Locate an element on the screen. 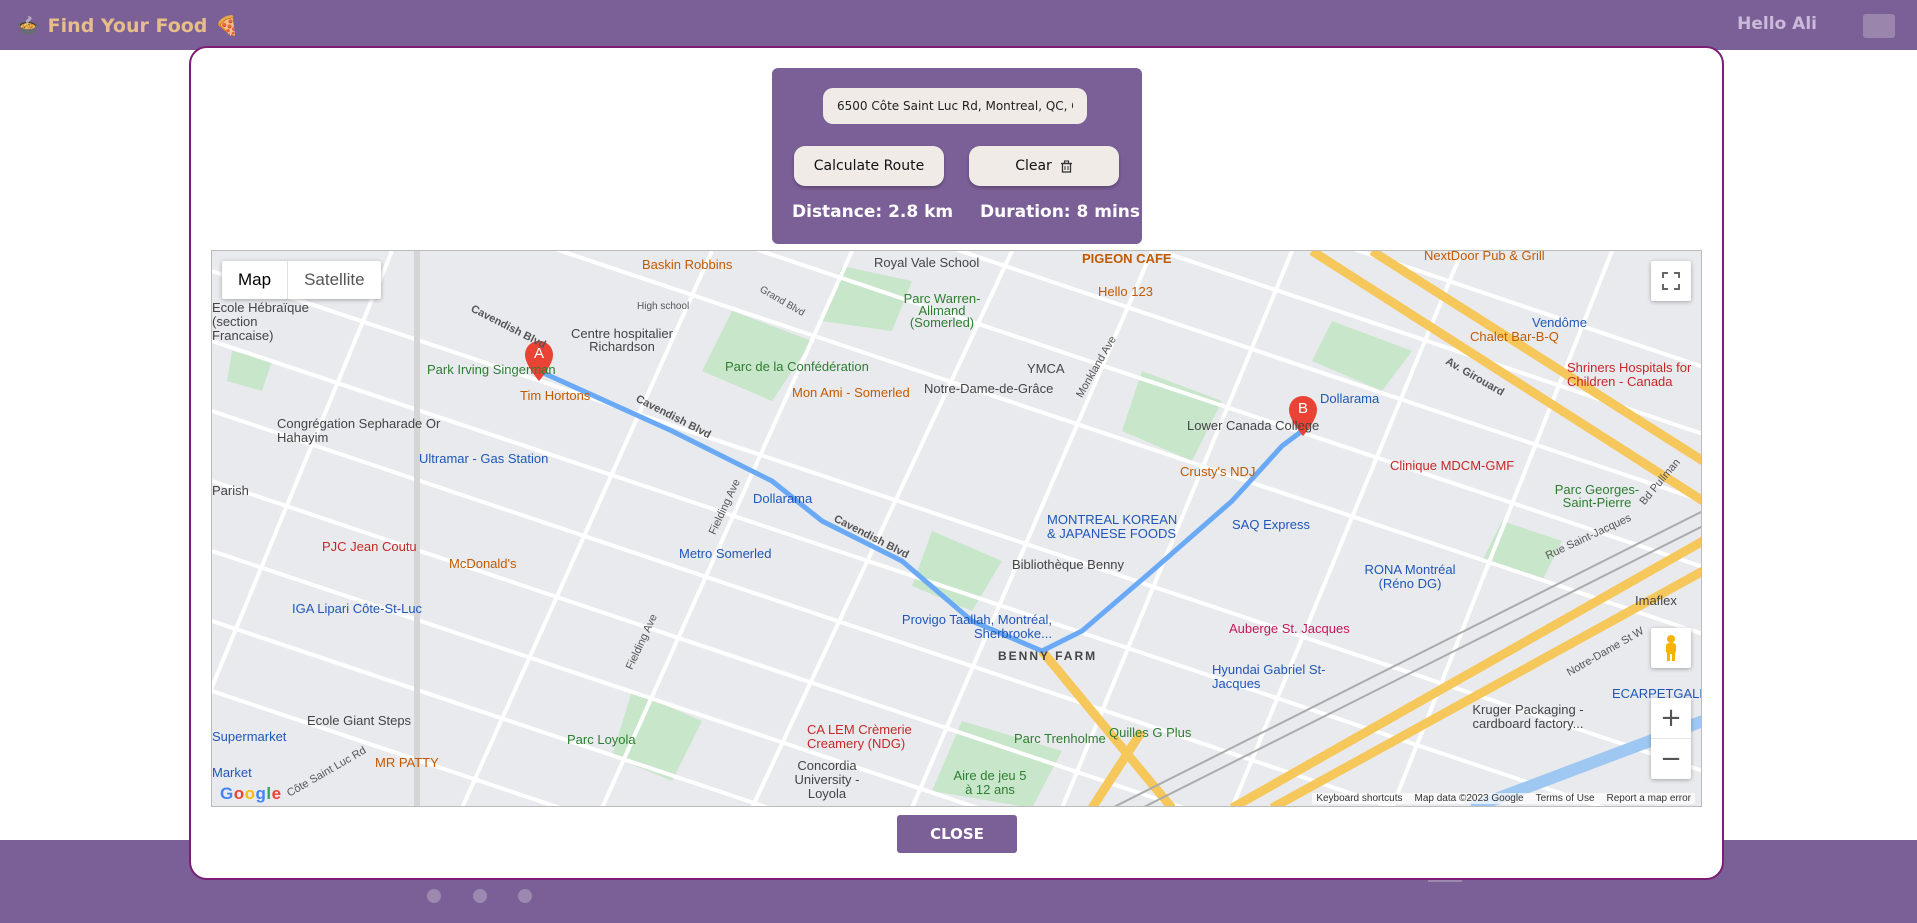 The image size is (1917, 923). calculate-route-button: Calculate Route is located at coordinates (869, 166).